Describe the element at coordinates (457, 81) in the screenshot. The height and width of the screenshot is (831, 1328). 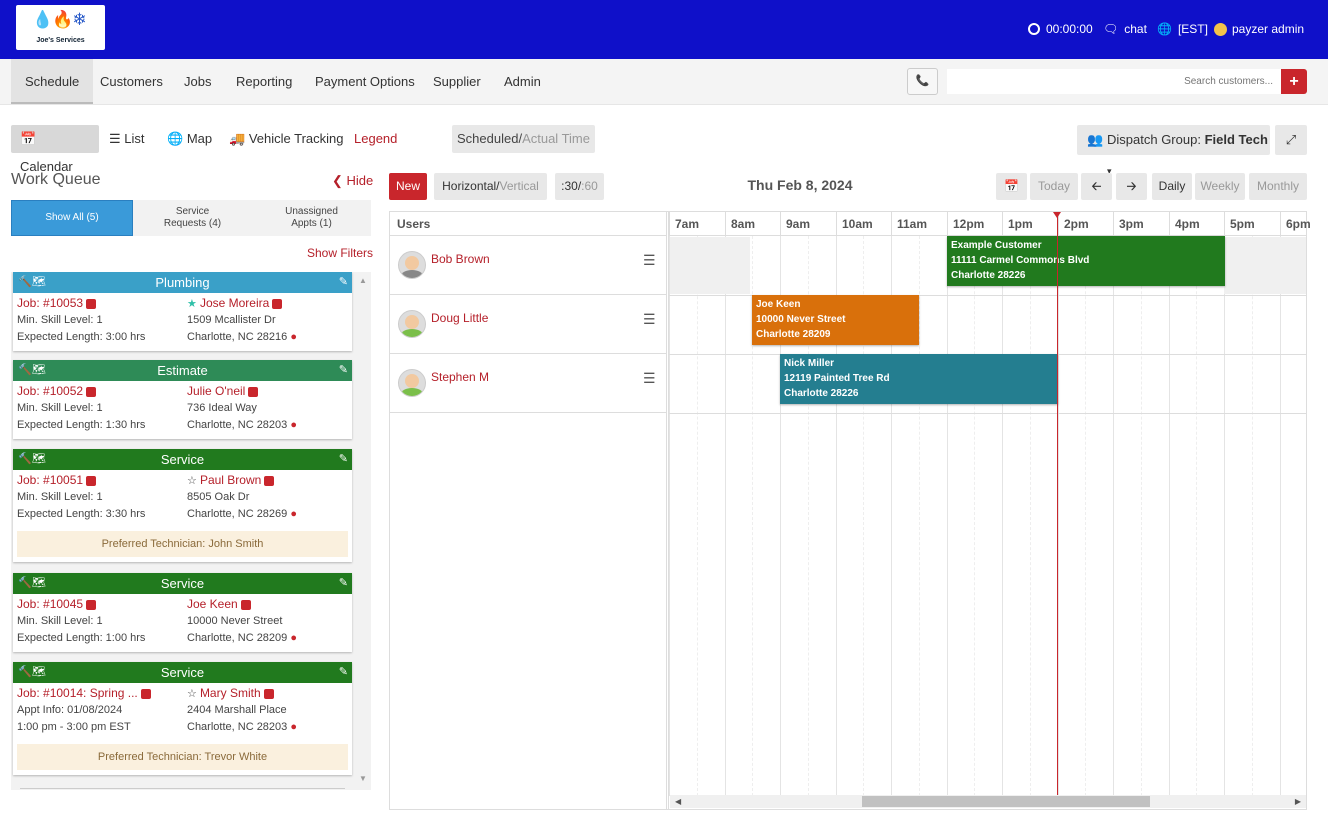
I see `nav-supplier: Supplier` at that location.